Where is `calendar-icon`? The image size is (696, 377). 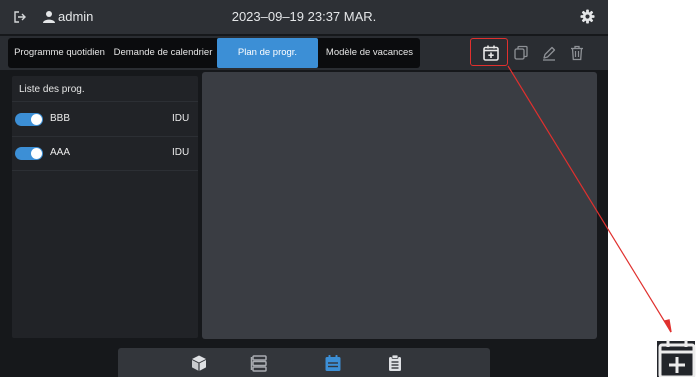
calendar-icon is located at coordinates (333, 363).